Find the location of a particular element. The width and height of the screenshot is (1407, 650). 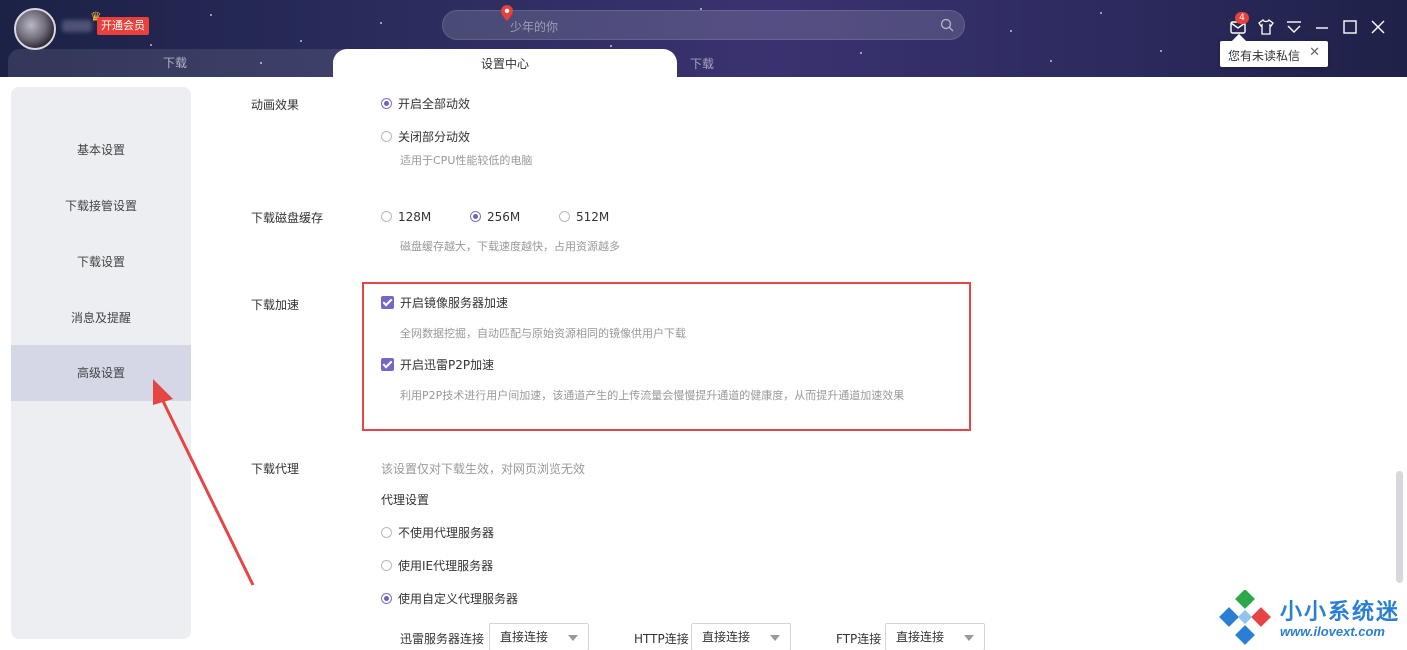

option-label: 不使用代理服务器 is located at coordinates (446, 533).